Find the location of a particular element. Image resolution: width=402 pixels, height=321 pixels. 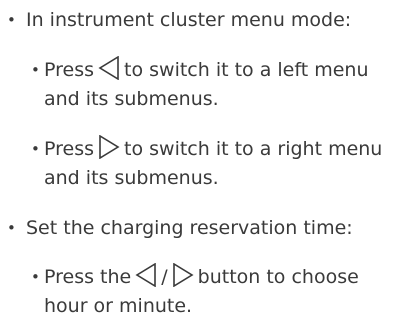

list-item-heading: Set the charging reservation time: is located at coordinates (189, 228).